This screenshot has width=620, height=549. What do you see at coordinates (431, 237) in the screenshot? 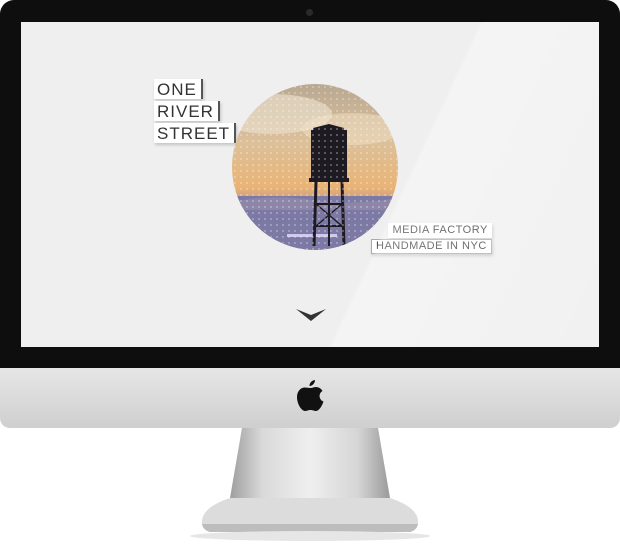
I see `tagline: MEDIA FACTORY HANDMADE IN NYC` at bounding box center [431, 237].